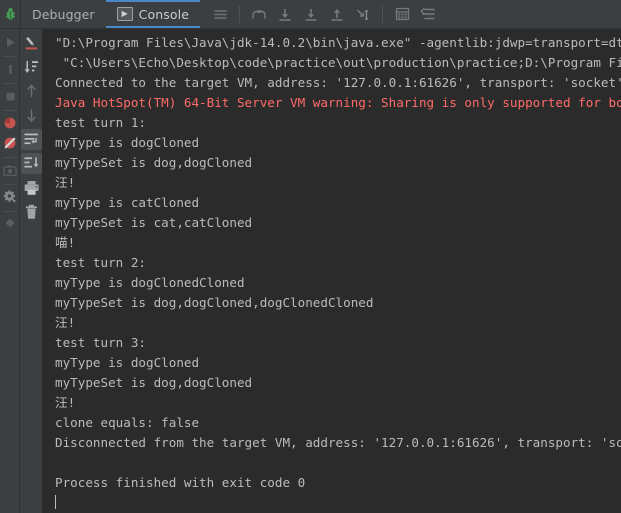 Image resolution: width=621 pixels, height=513 pixels. Describe the element at coordinates (163, 14) in the screenshot. I see `tab-console-label: Console` at that location.